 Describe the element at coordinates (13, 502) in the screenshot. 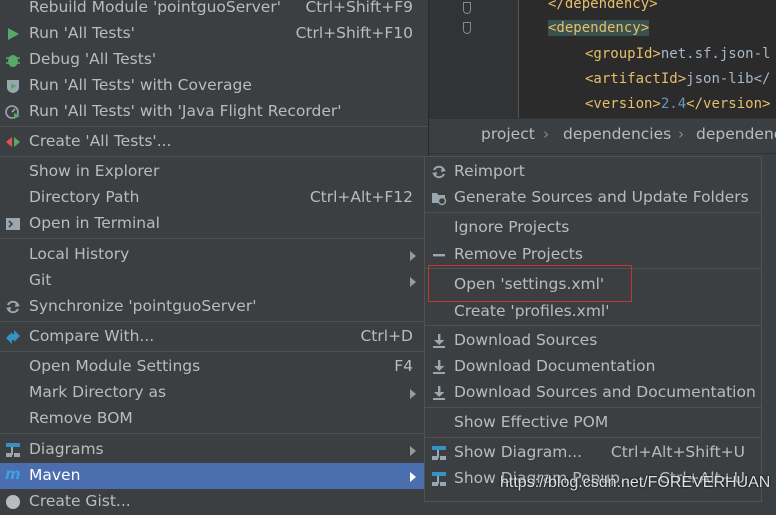

I see `github-icon` at that location.